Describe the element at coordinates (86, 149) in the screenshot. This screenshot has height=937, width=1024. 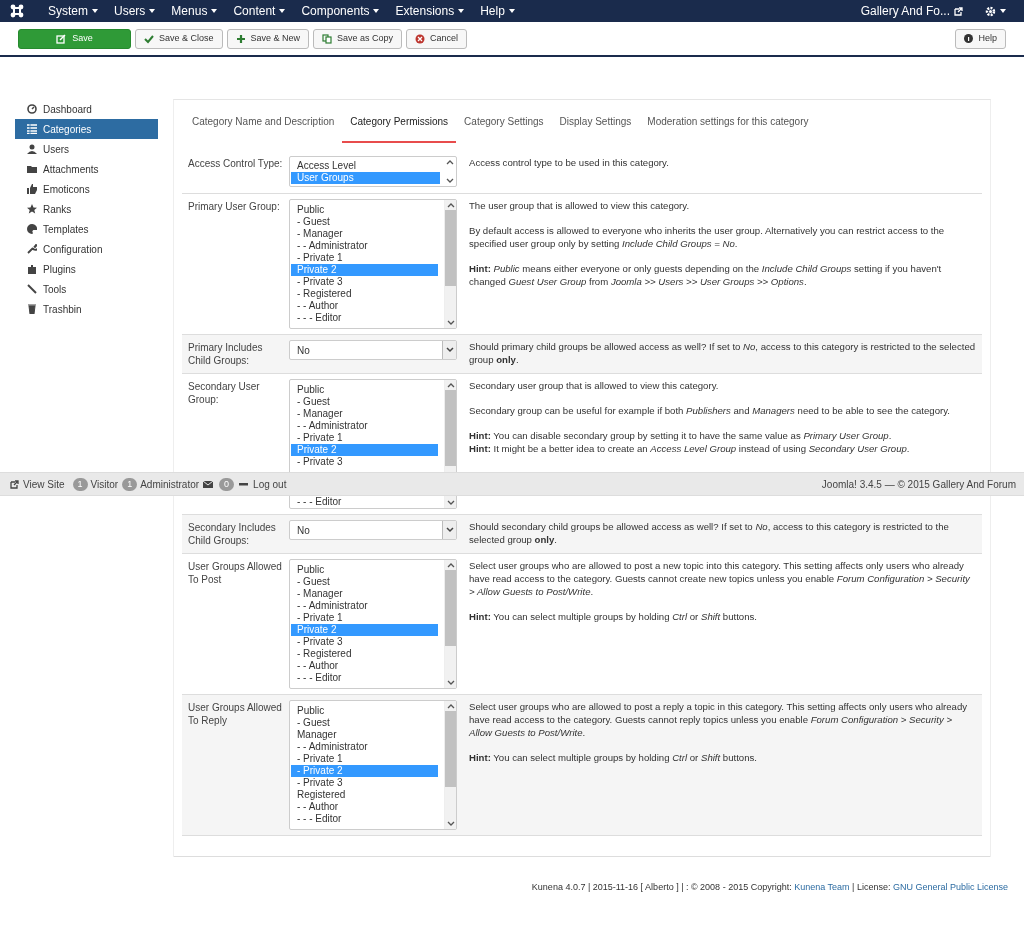
I see `sidebar-item: Users` at that location.